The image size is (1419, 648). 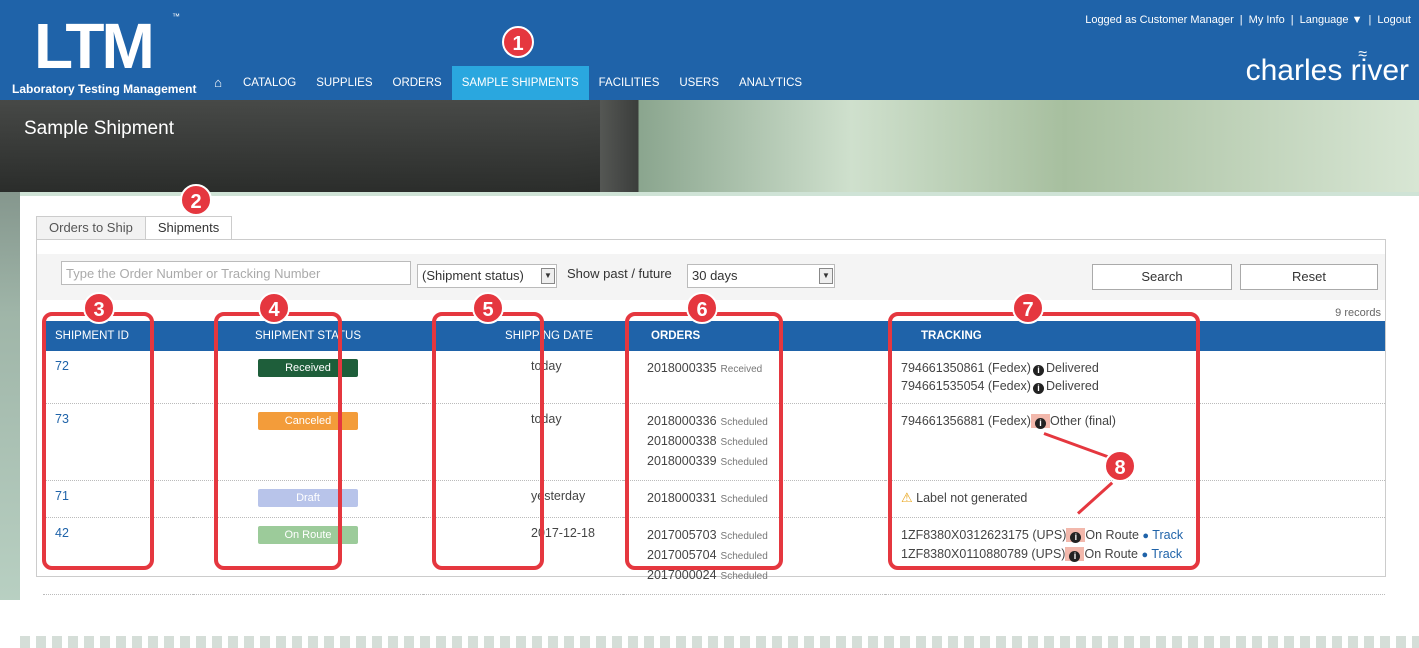 I want to click on logo: LTM ™ Laboratory Testing Management, so click(x=104, y=54).